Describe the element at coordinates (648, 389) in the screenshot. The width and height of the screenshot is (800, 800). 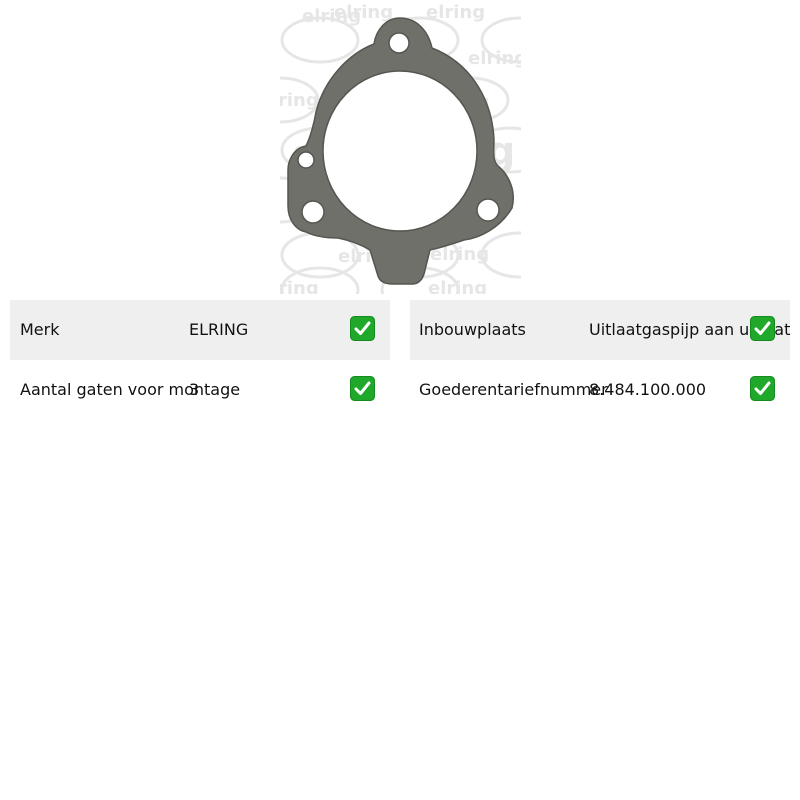
I see `spec-value: 8.484.100.000` at that location.